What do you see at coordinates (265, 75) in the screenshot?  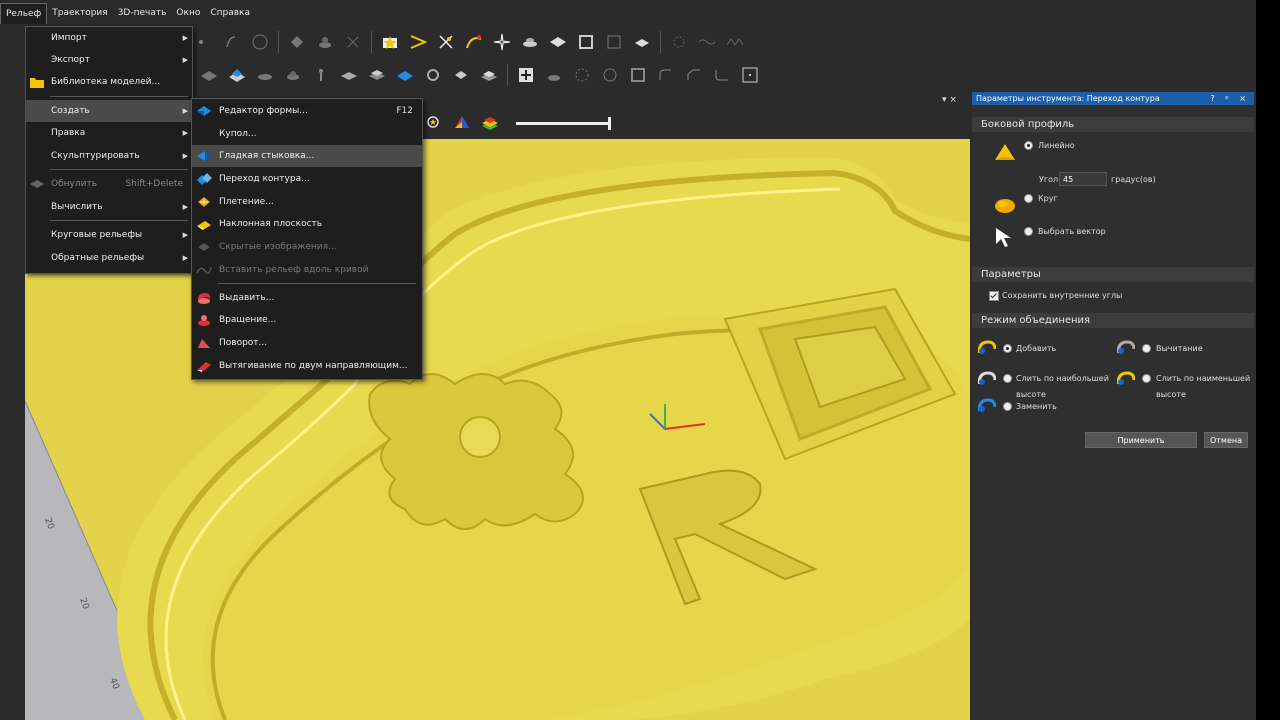 I see `relief-layers-icon` at bounding box center [265, 75].